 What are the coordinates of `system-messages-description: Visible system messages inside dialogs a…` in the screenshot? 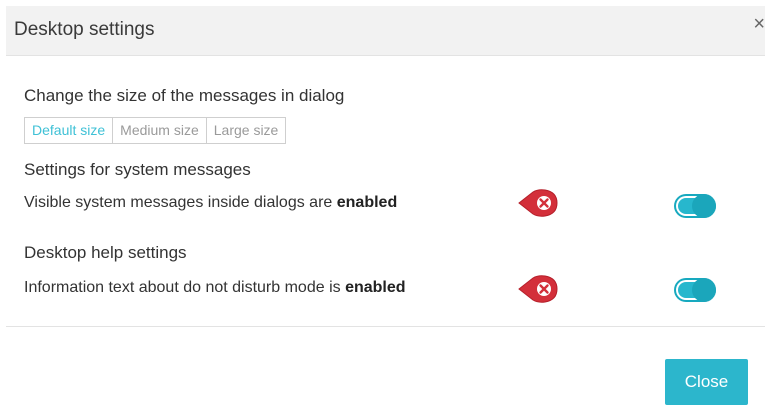 It's located at (210, 203).